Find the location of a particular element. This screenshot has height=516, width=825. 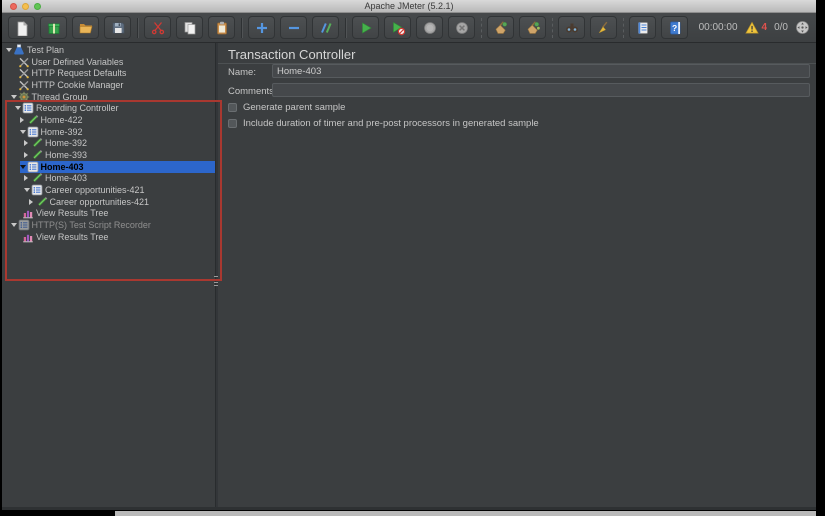

clear-all-icon is located at coordinates (533, 28).